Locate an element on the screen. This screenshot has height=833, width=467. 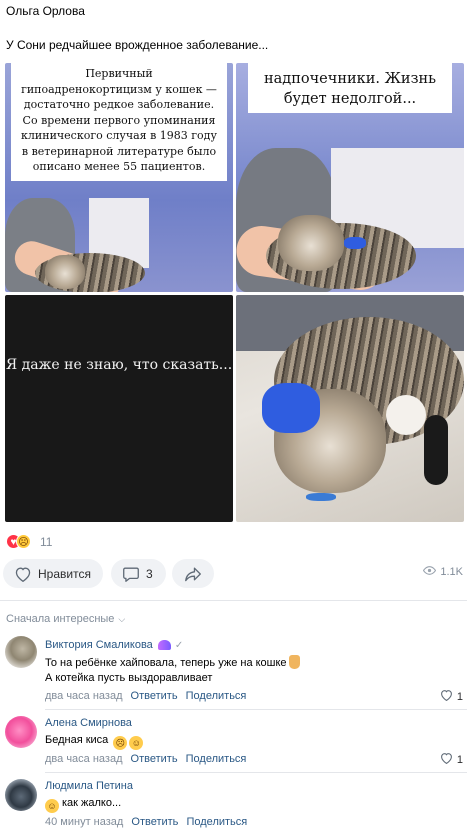
views-counter: 1.1K is located at coordinates (443, 572).